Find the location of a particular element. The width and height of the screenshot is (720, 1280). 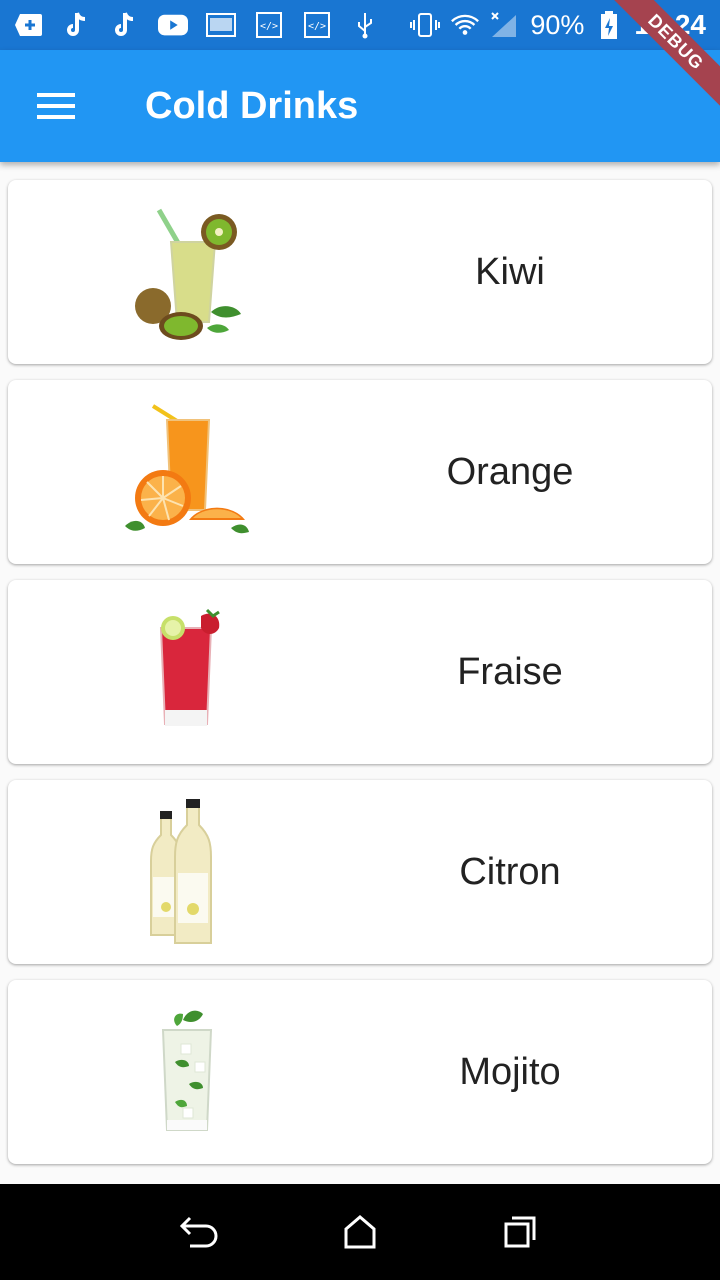

lemon-bottles-image is located at coordinates (188, 872).